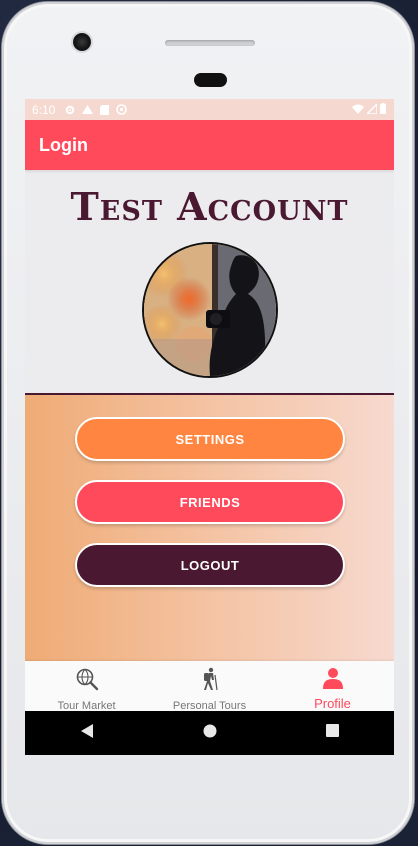  I want to click on status-right-icons, so click(369, 109).